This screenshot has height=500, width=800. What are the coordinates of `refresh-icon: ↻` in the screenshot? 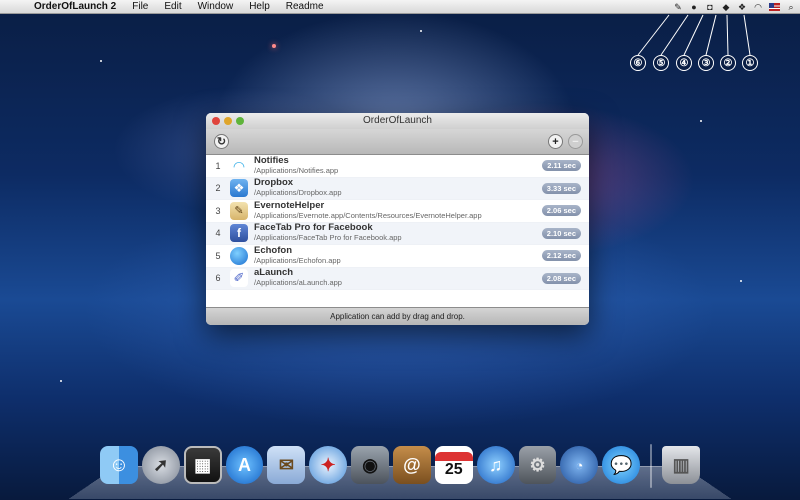 It's located at (221, 142).